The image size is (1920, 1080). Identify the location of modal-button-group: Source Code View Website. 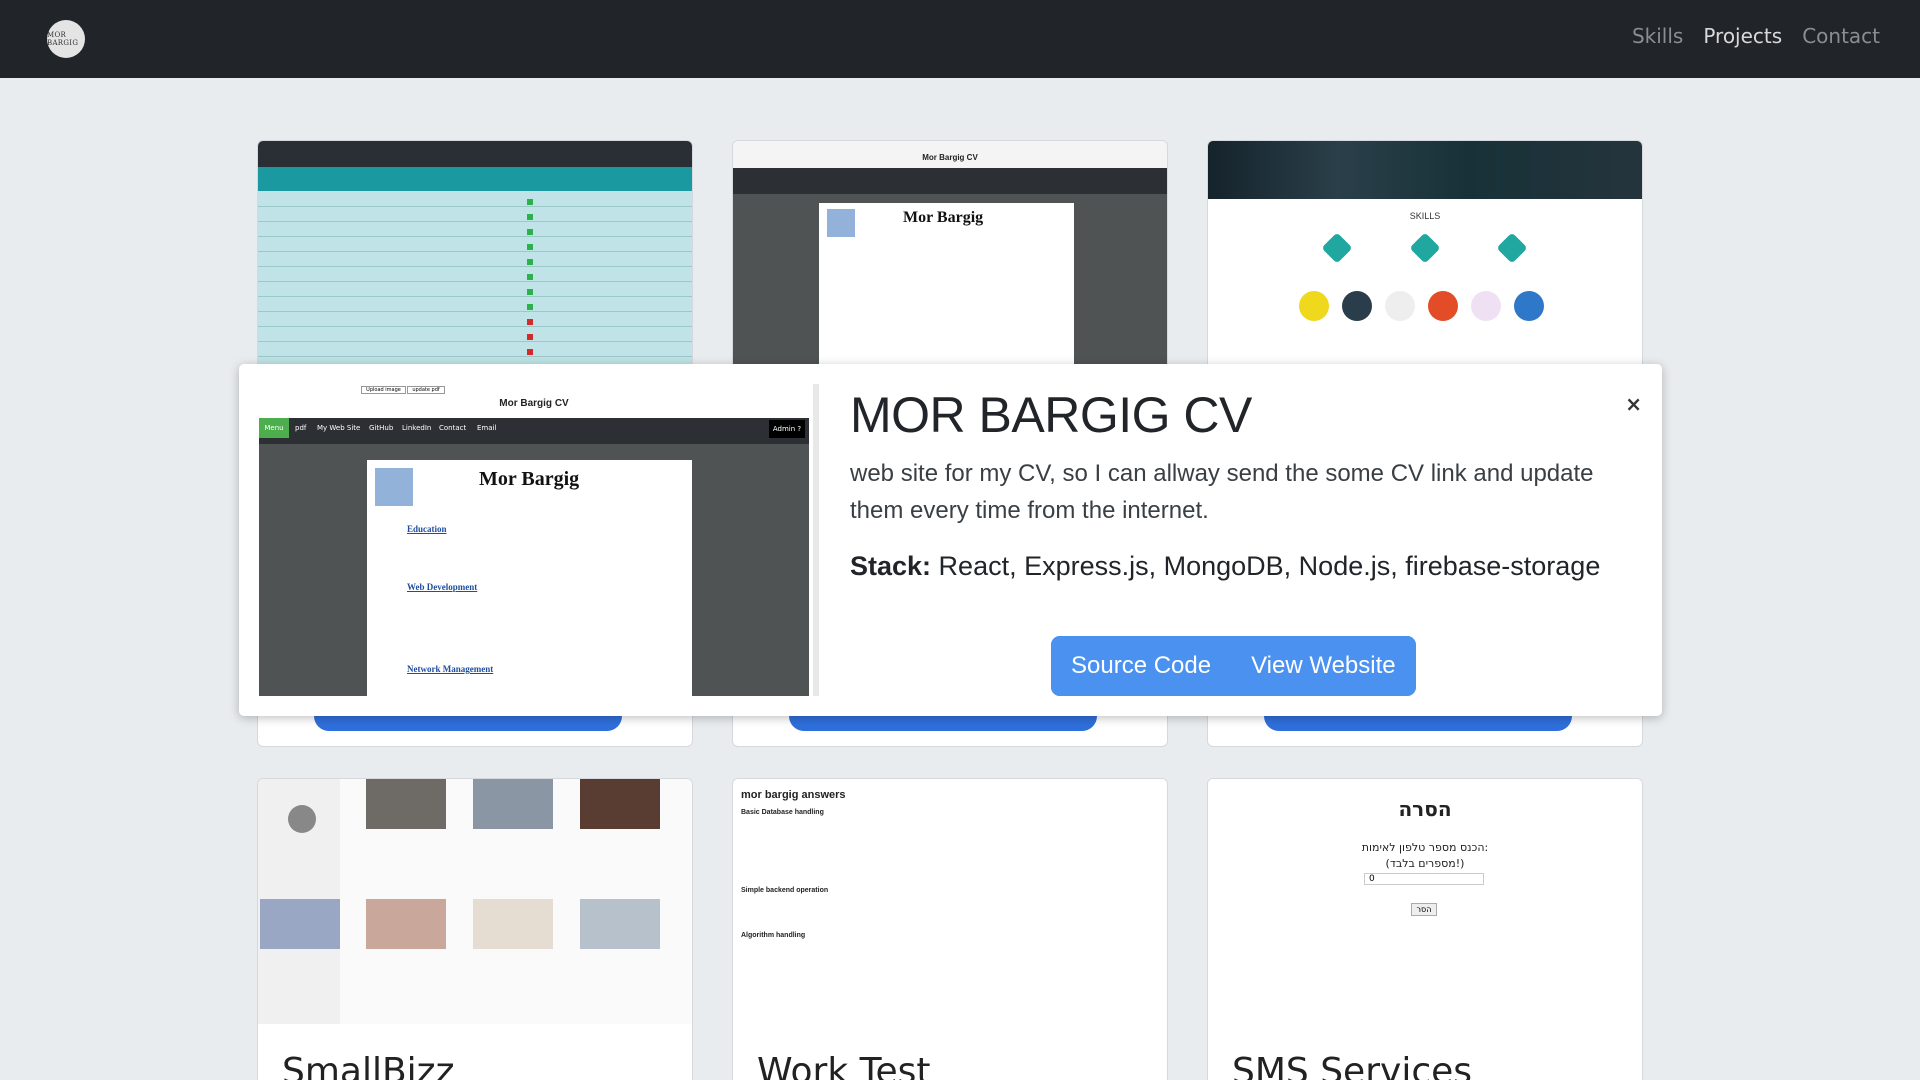
(1233, 666).